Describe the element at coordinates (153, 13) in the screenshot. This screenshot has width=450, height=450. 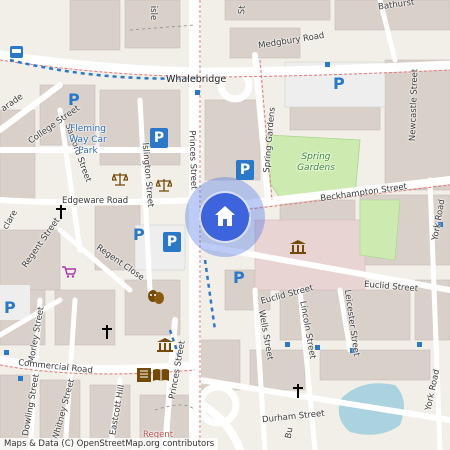
I see `street-label-isle: isle` at that location.